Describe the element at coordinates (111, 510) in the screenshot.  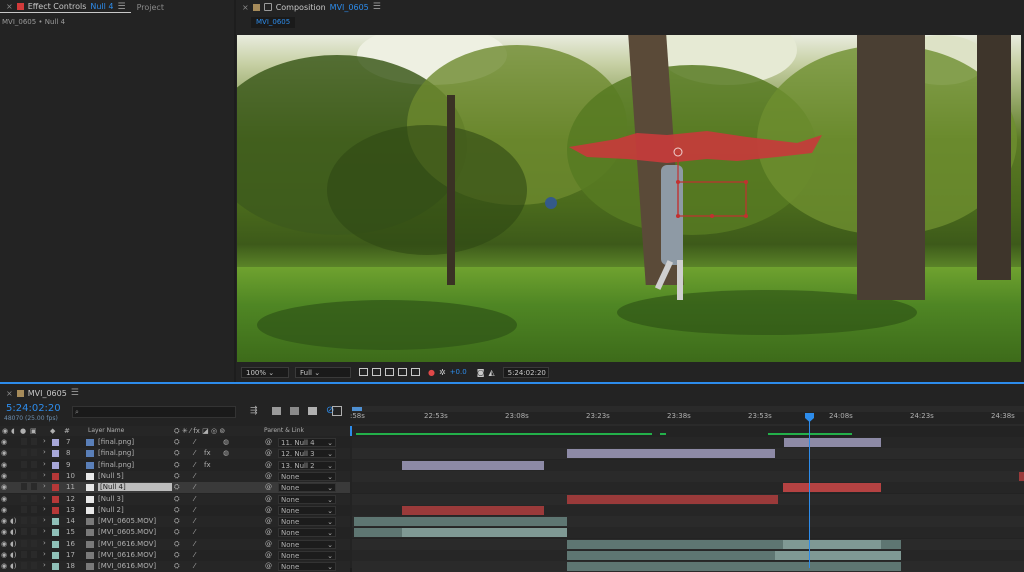
I see `layer-name: [Null 2]` at that location.